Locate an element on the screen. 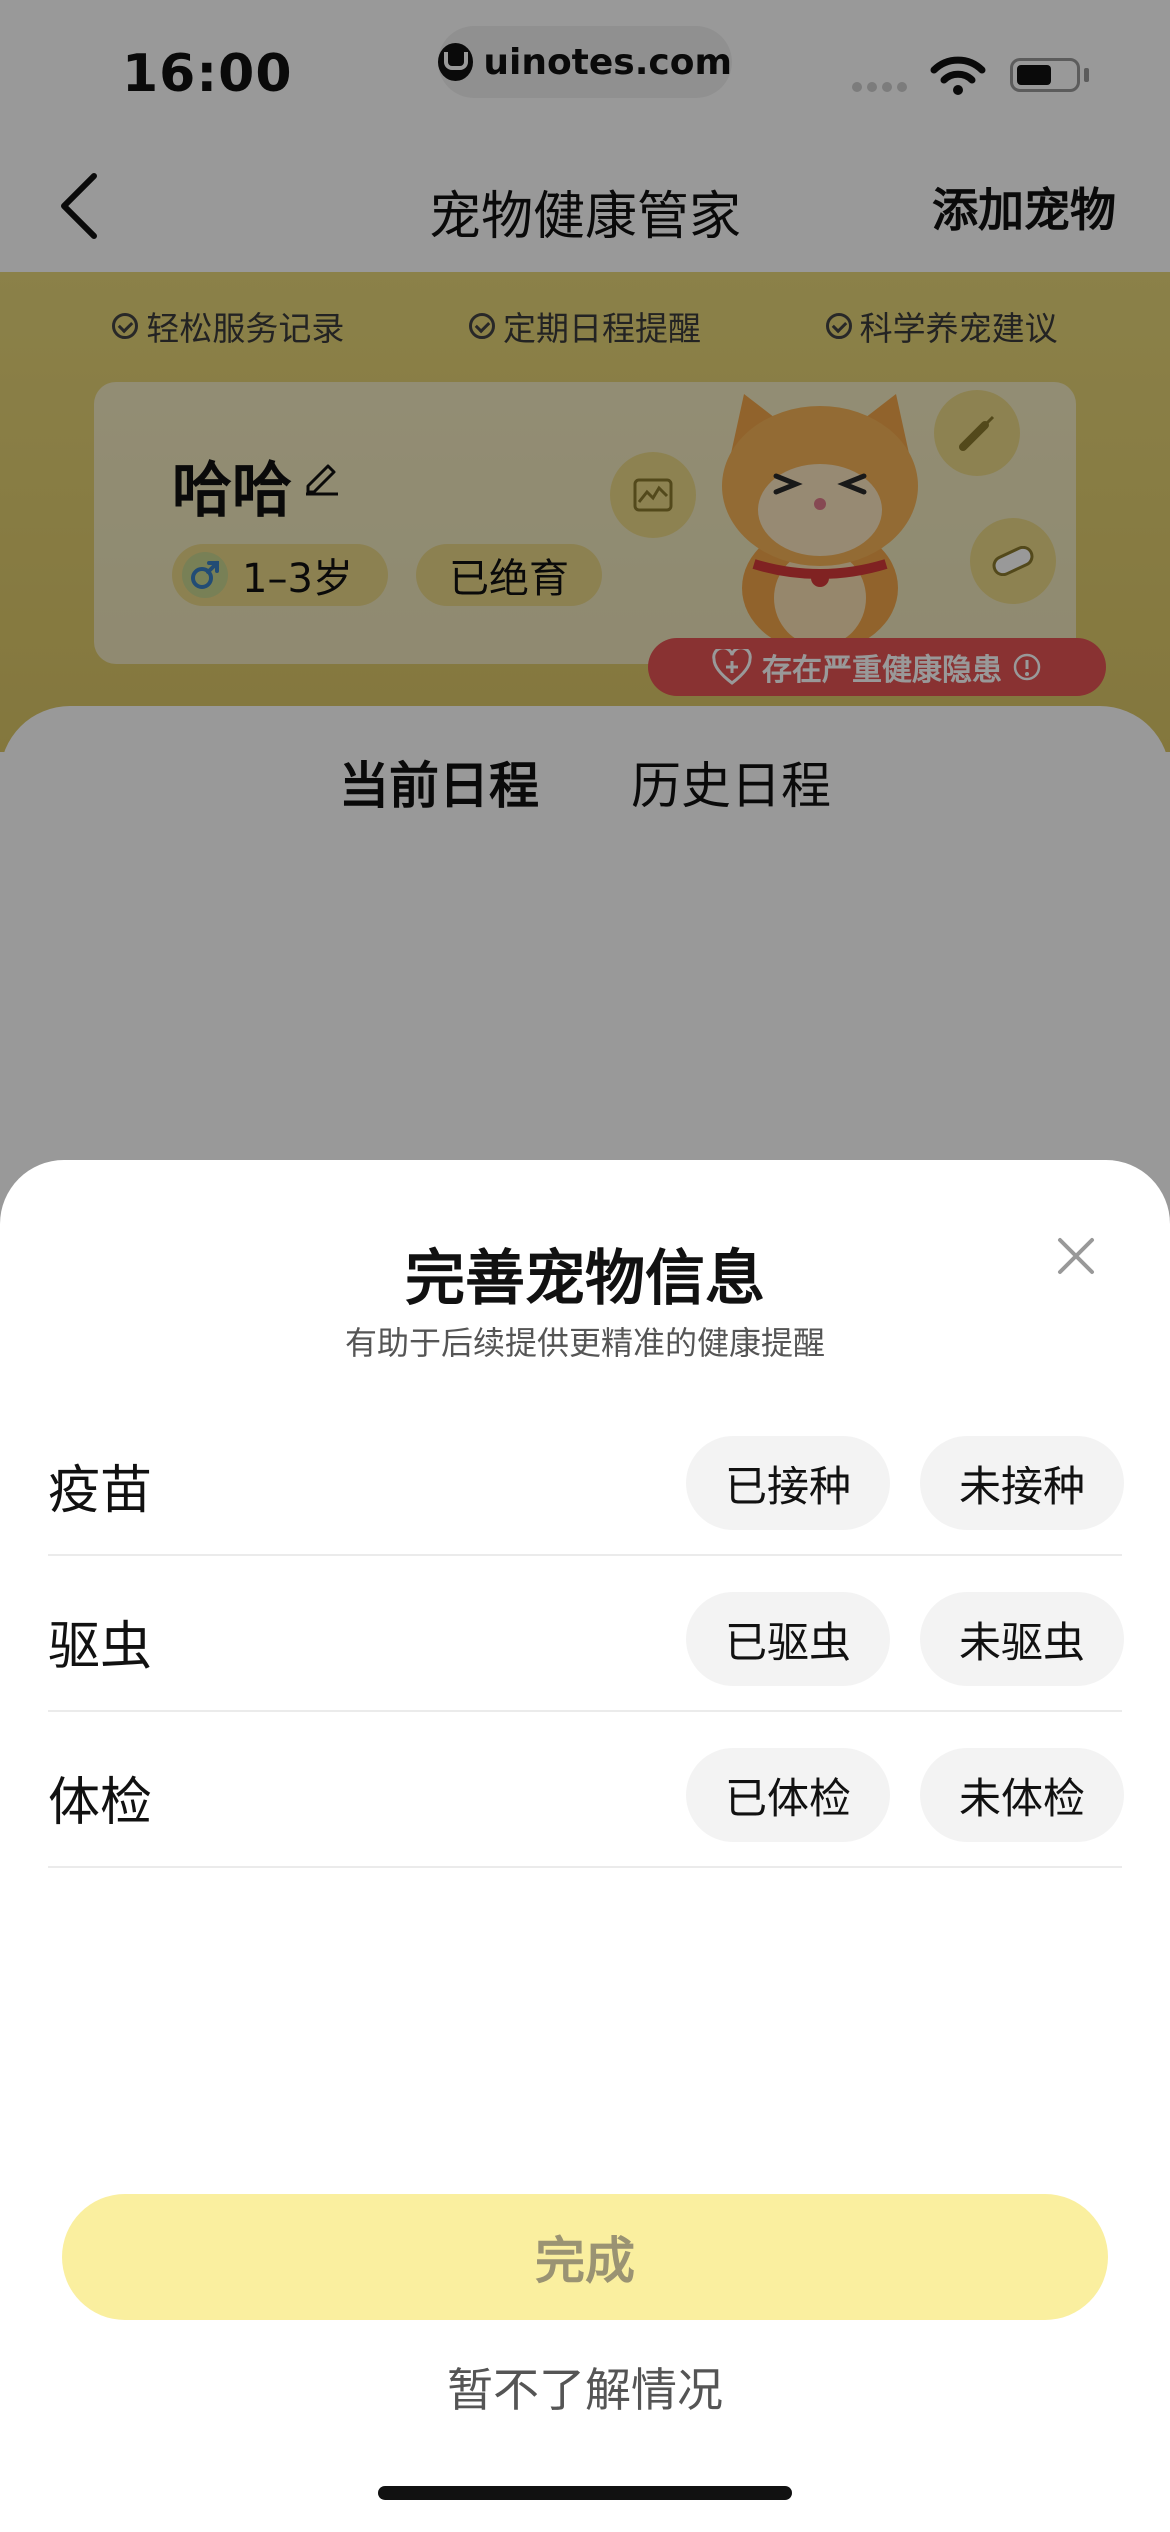  sheet-subtitle: 有助于后续提供更精准的健康提醒 is located at coordinates (584, 1343).